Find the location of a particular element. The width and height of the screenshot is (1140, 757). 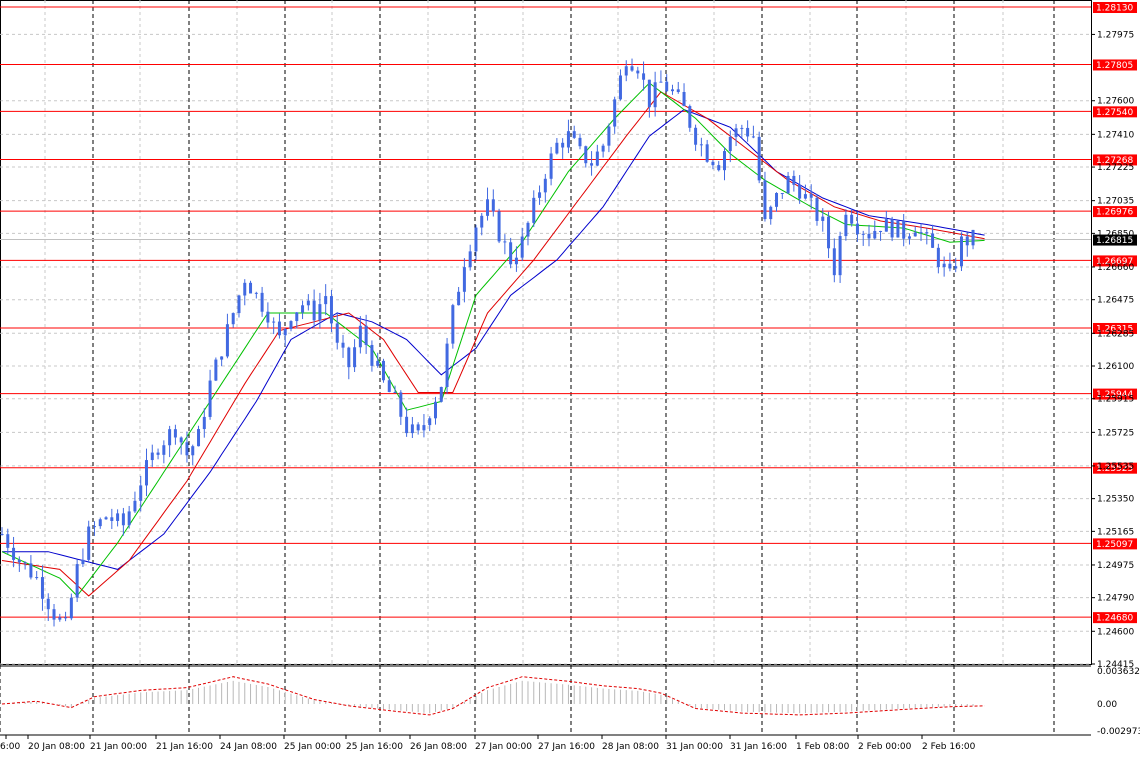

time-tick-label: 27 Jan 00:00 is located at coordinates (503, 747).